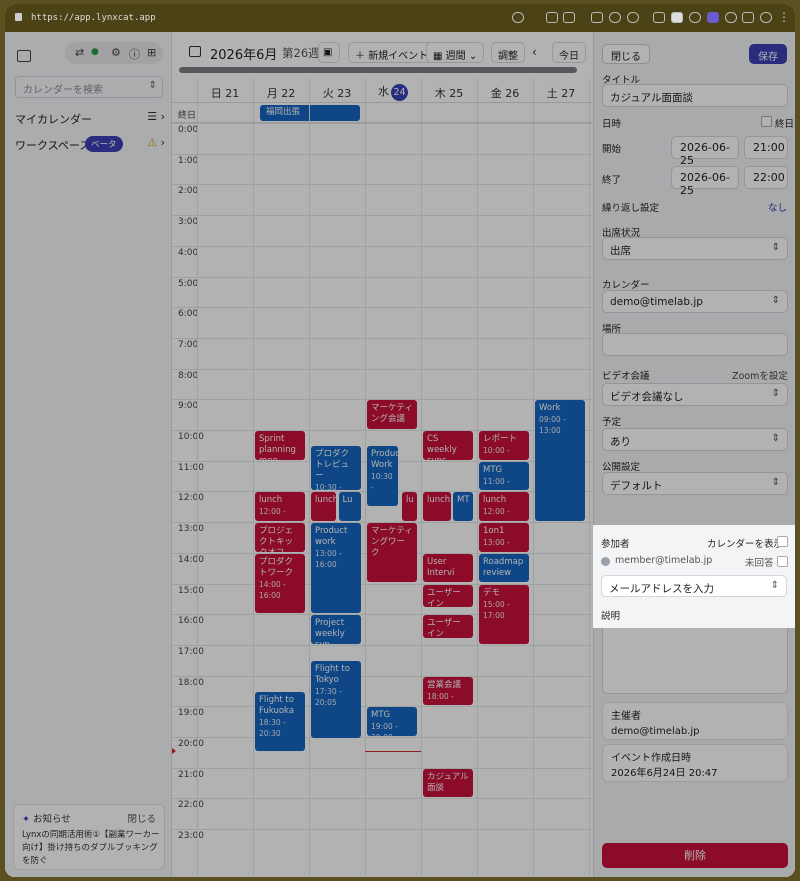 This screenshot has width=800, height=881. Describe the element at coordinates (448, 691) in the screenshot. I see `calendar-event: 営業会議 18:00 -` at that location.